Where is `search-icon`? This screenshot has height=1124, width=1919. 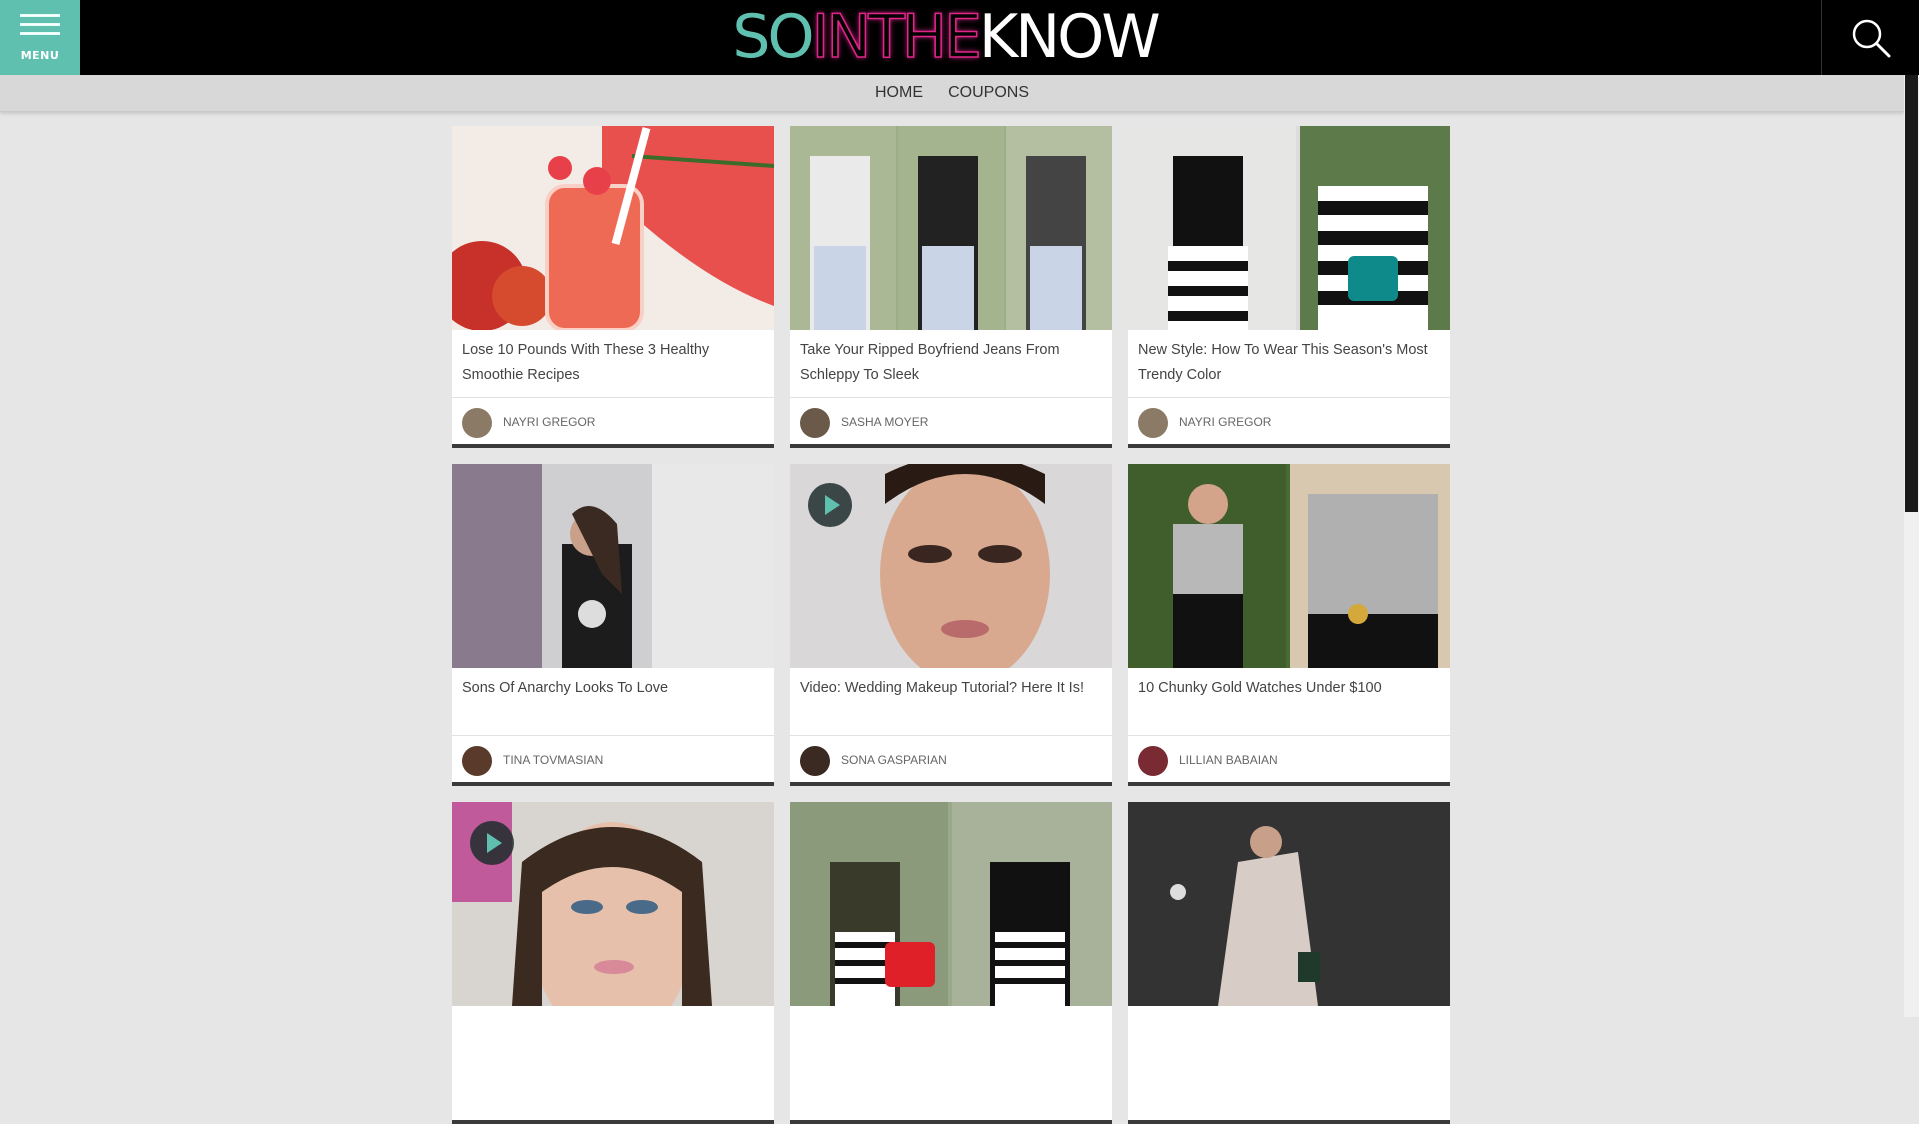
search-icon is located at coordinates (1871, 38).